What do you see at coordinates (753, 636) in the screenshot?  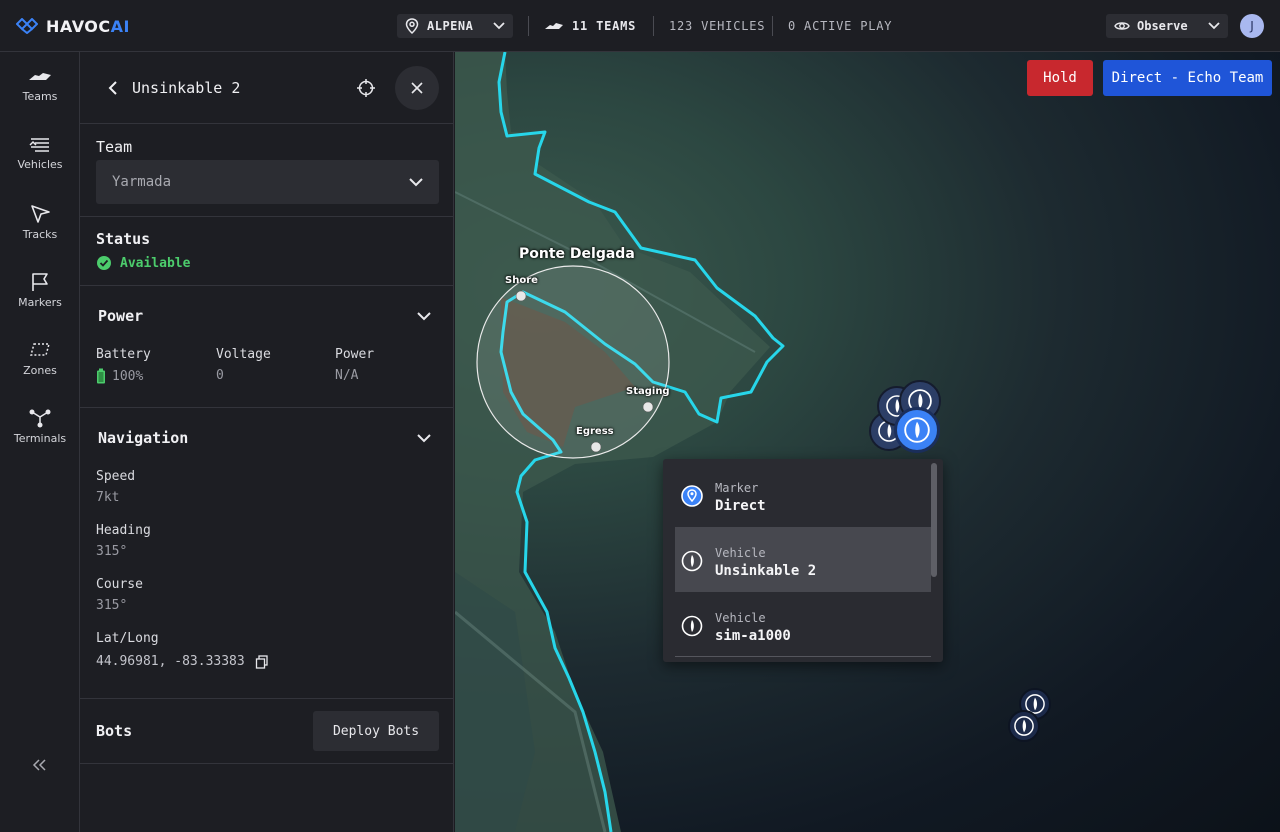 I see `popup-item-name: sim-a1000` at bounding box center [753, 636].